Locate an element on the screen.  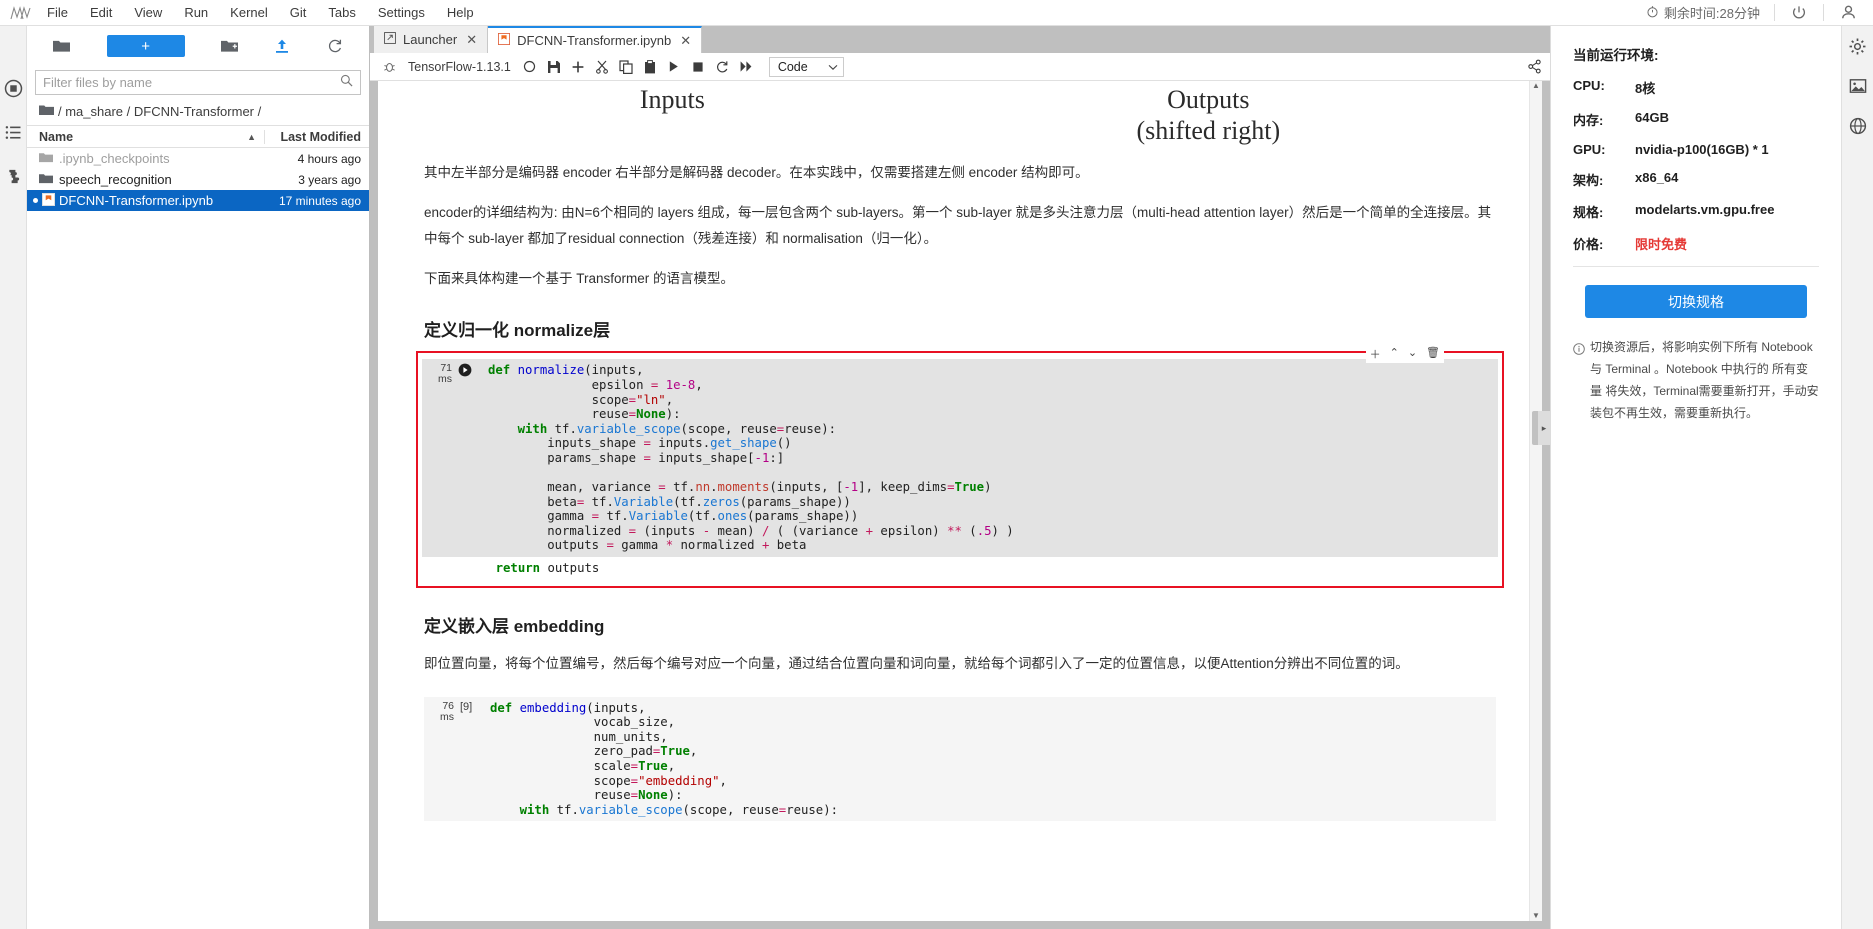
menu-run: Run is located at coordinates (196, 12).